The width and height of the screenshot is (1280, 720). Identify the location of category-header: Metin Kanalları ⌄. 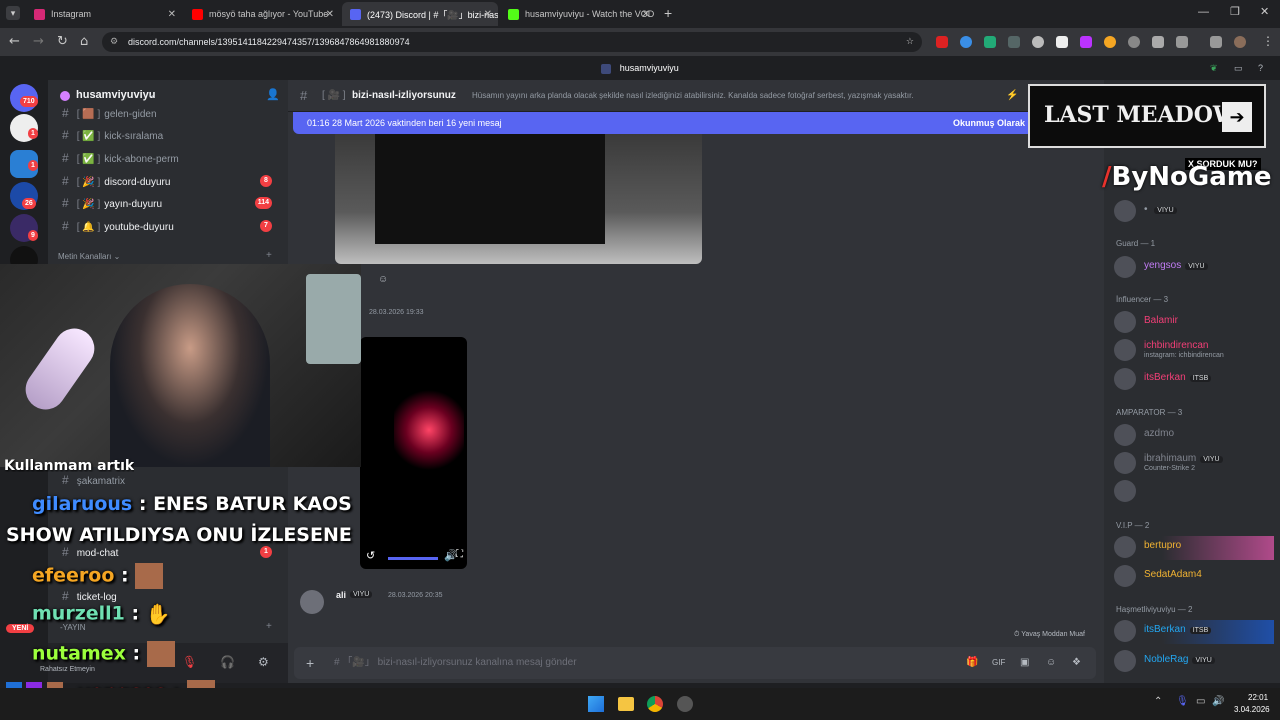
(89, 256).